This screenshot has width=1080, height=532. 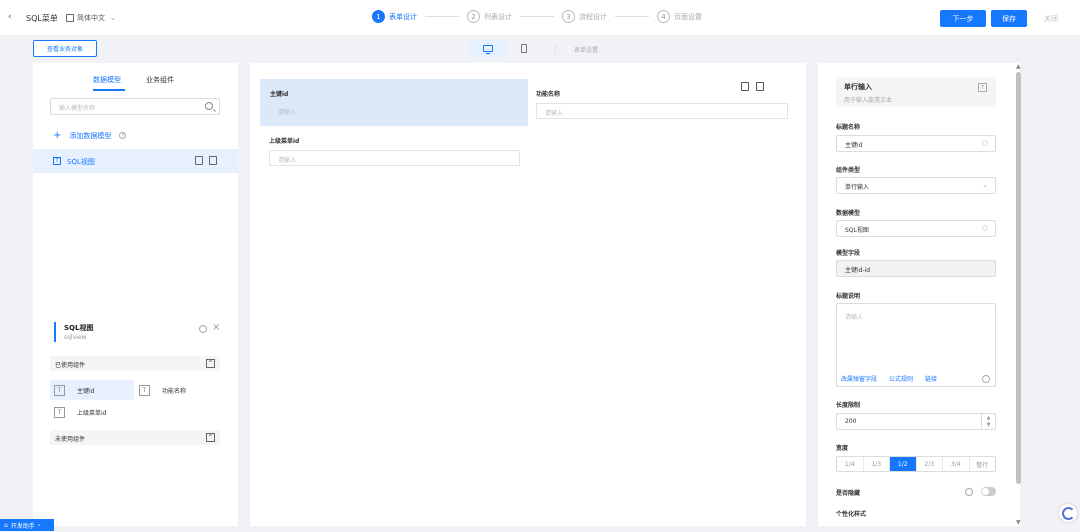 What do you see at coordinates (203, 329) in the screenshot?
I see `refresh-icon` at bounding box center [203, 329].